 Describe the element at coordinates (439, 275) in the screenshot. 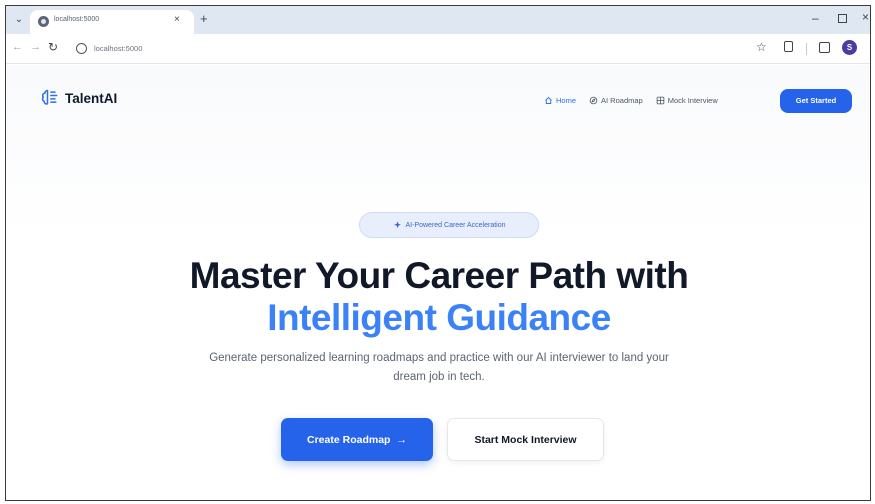

I see `hero-title-line1: Master Your Career Path with` at that location.